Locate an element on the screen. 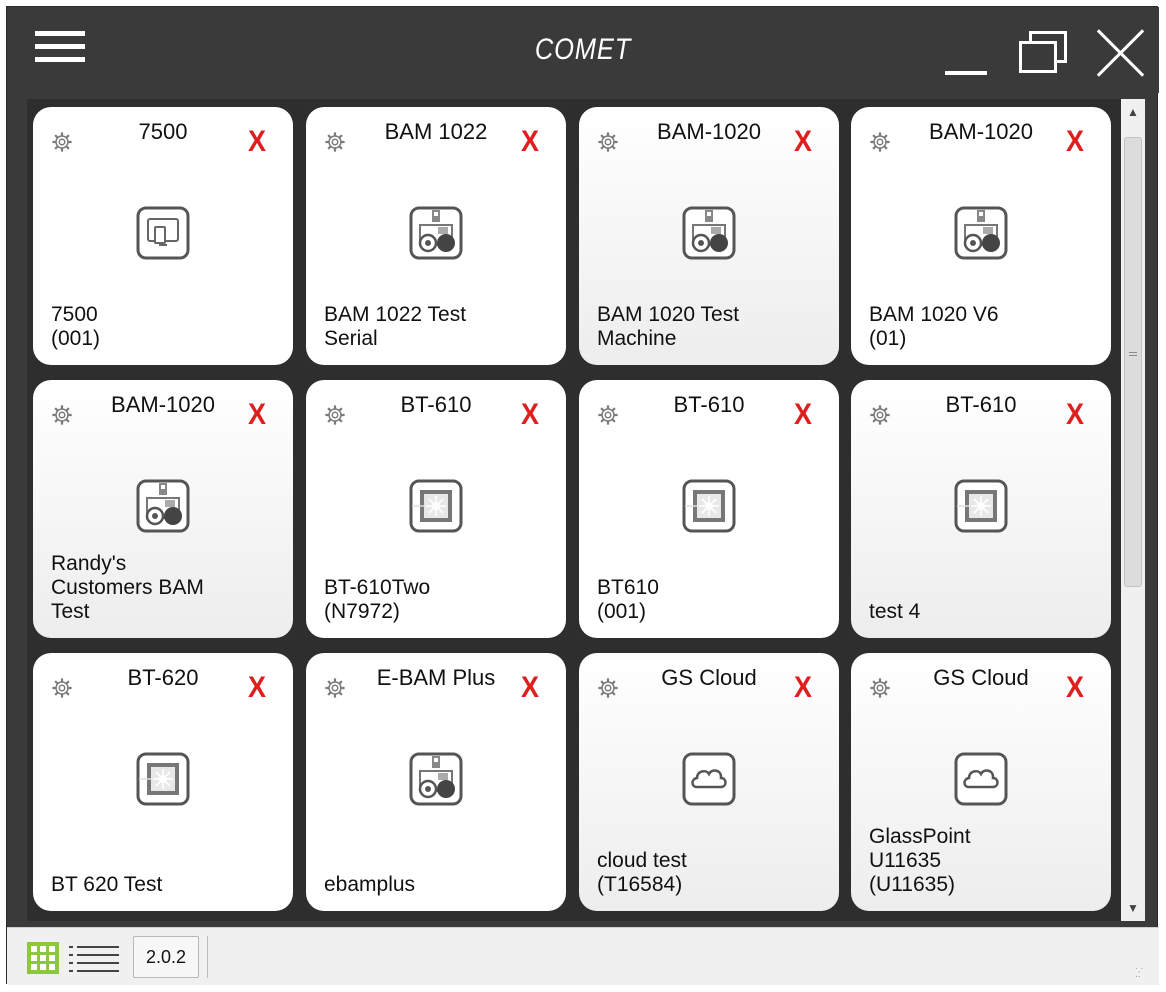 This screenshot has width=1166, height=992. device-tile: BAM-1020 X BAM 1020 V6 (01) is located at coordinates (981, 236).